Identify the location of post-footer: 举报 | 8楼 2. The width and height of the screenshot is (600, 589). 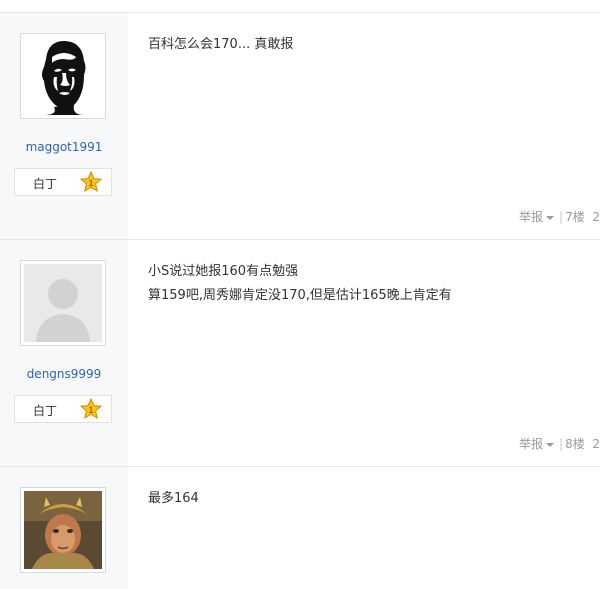
(559, 443).